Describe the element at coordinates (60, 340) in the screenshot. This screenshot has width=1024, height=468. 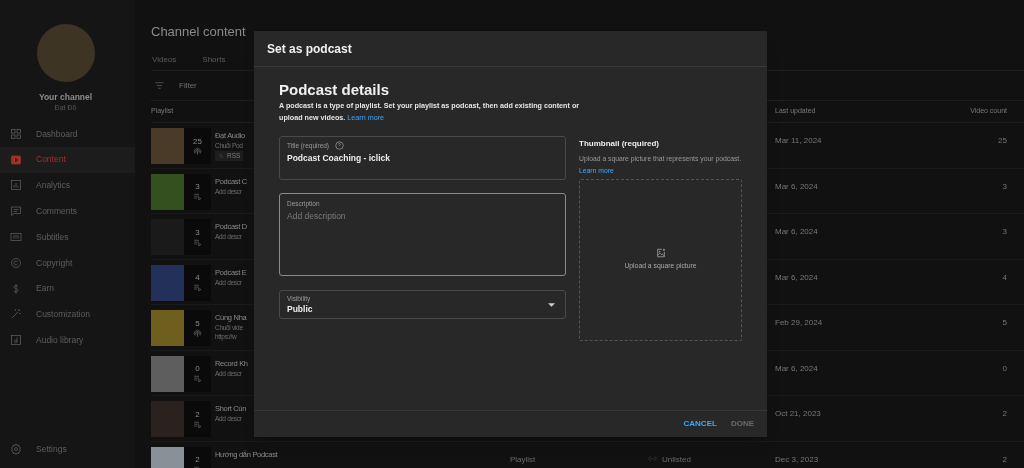
I see `nav-label: Audio library` at that location.